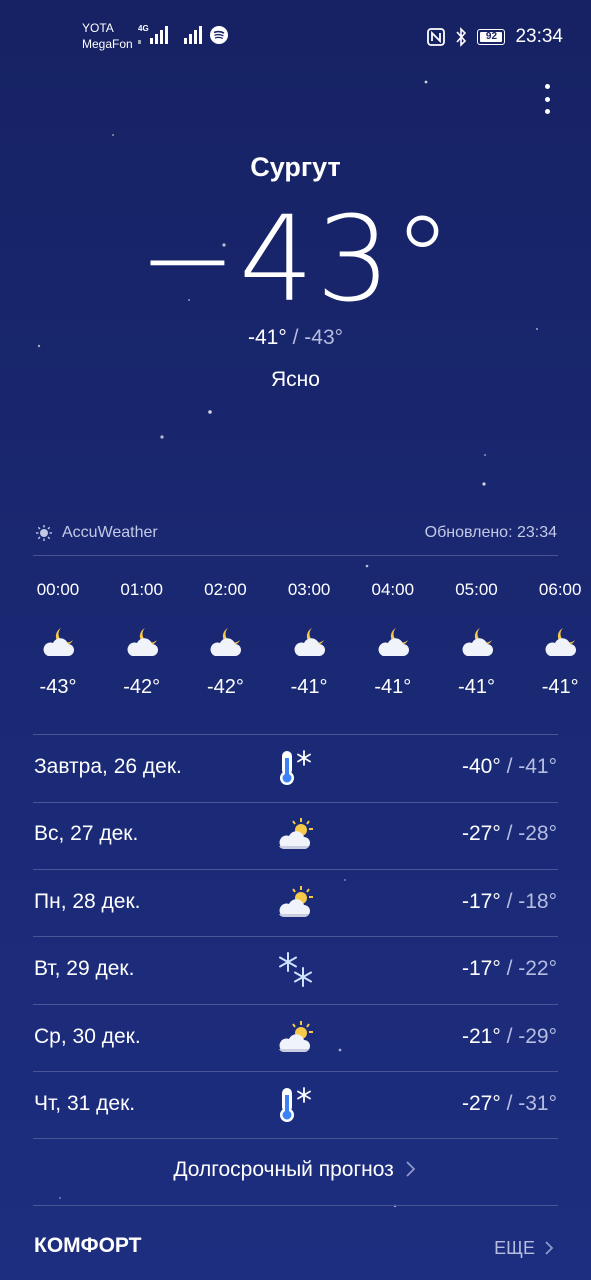  What do you see at coordinates (531, 834) in the screenshot?
I see `day-low: / -28°` at bounding box center [531, 834].